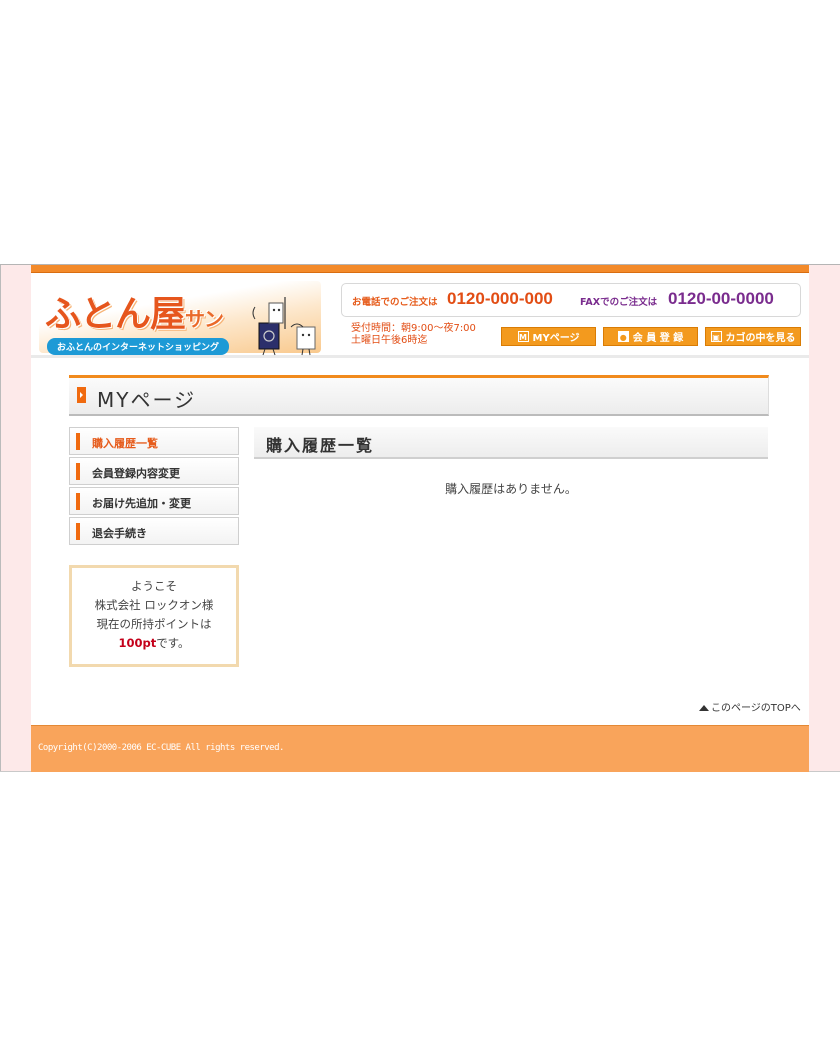 The height and width of the screenshot is (1040, 840). Describe the element at coordinates (141, 503) in the screenshot. I see `sidebar-item-label: お届け先追加・変更` at that location.